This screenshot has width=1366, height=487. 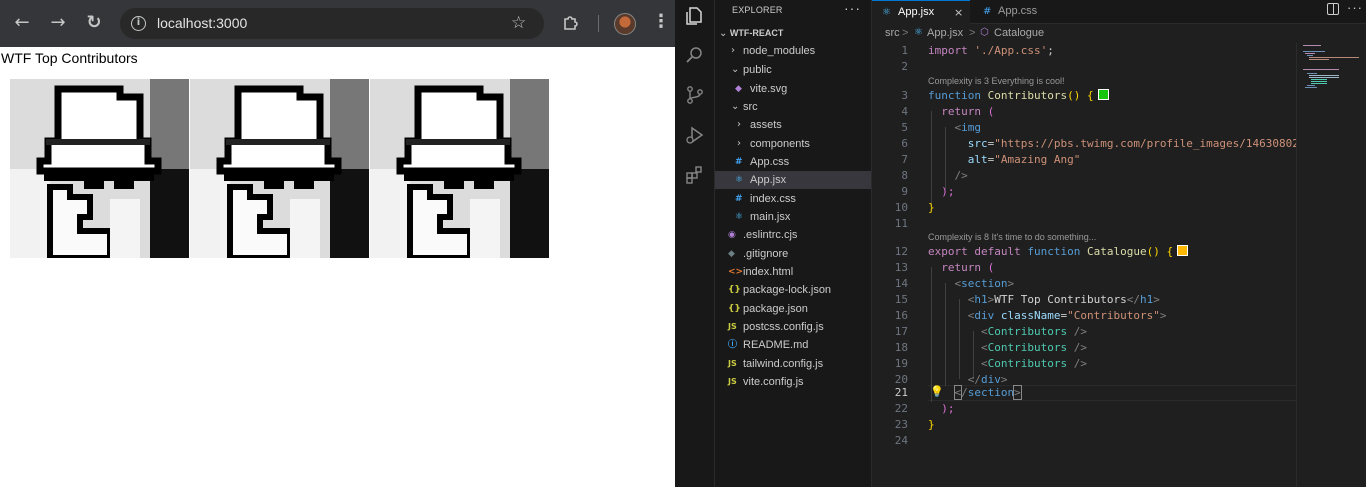 What do you see at coordinates (984, 32) in the screenshot?
I see `symbol-icon: ⬡` at bounding box center [984, 32].